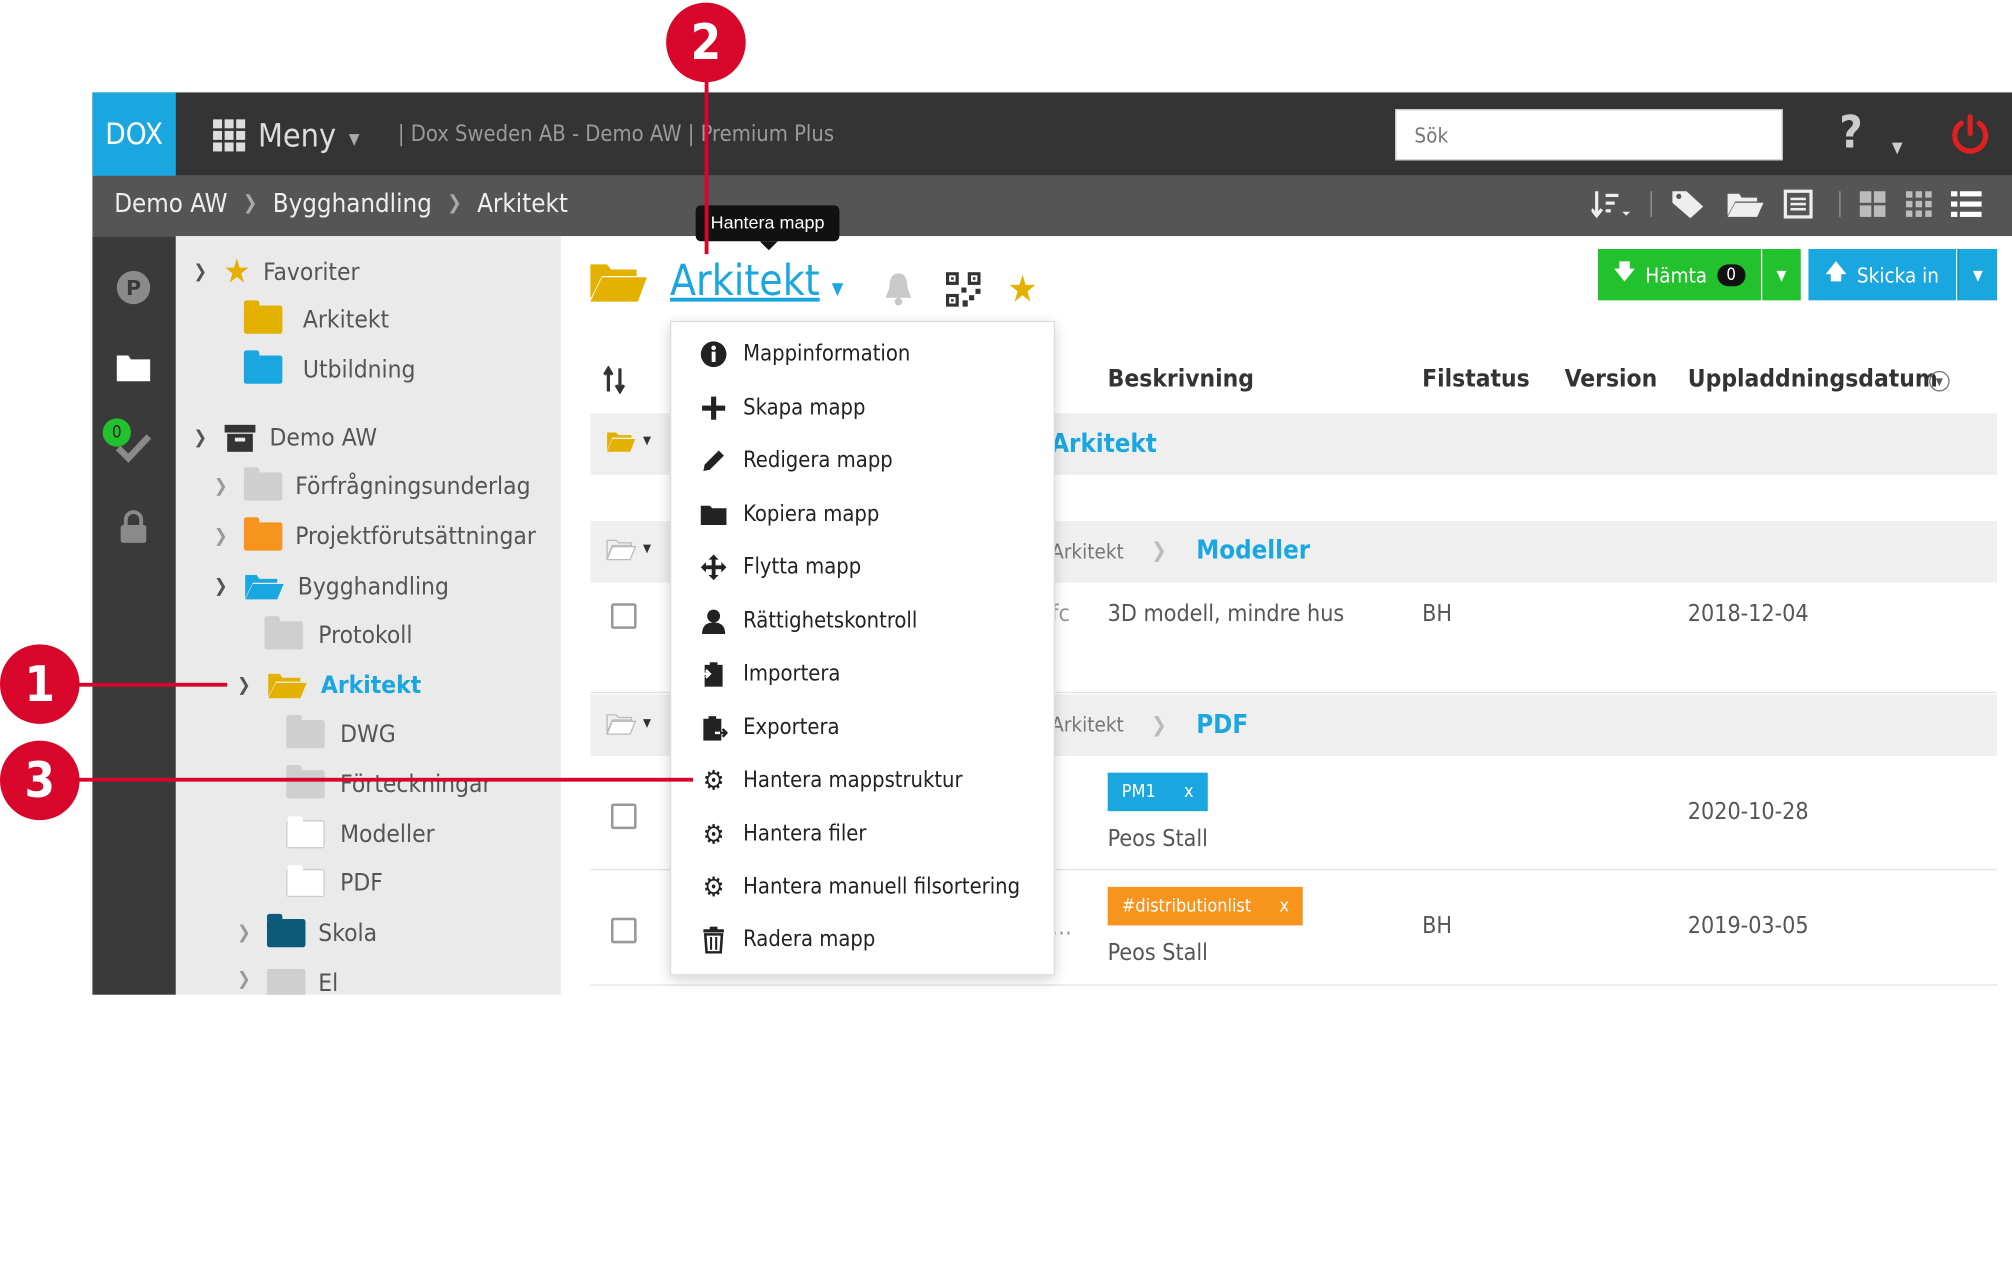  What do you see at coordinates (713, 567) in the screenshot?
I see `move-arrows-icon` at bounding box center [713, 567].